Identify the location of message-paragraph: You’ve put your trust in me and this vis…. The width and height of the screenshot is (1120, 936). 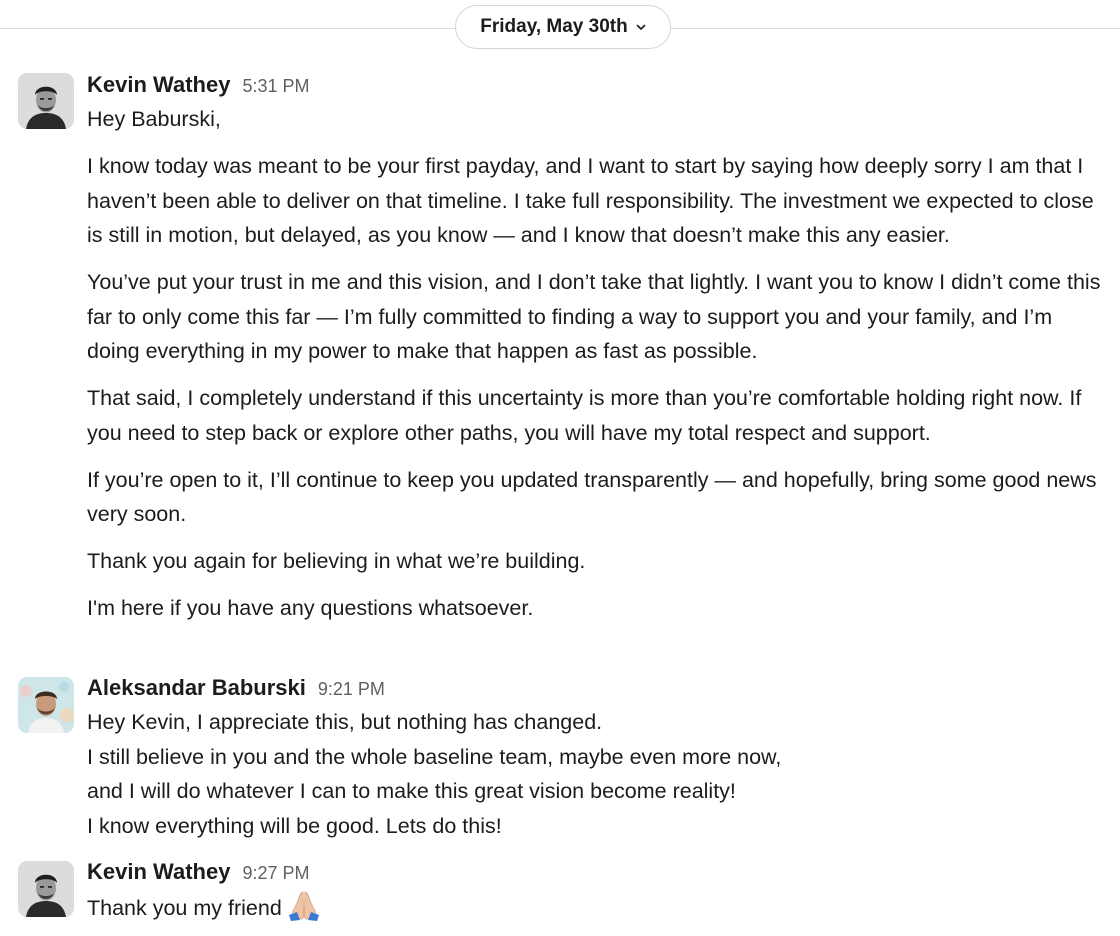
(594, 316).